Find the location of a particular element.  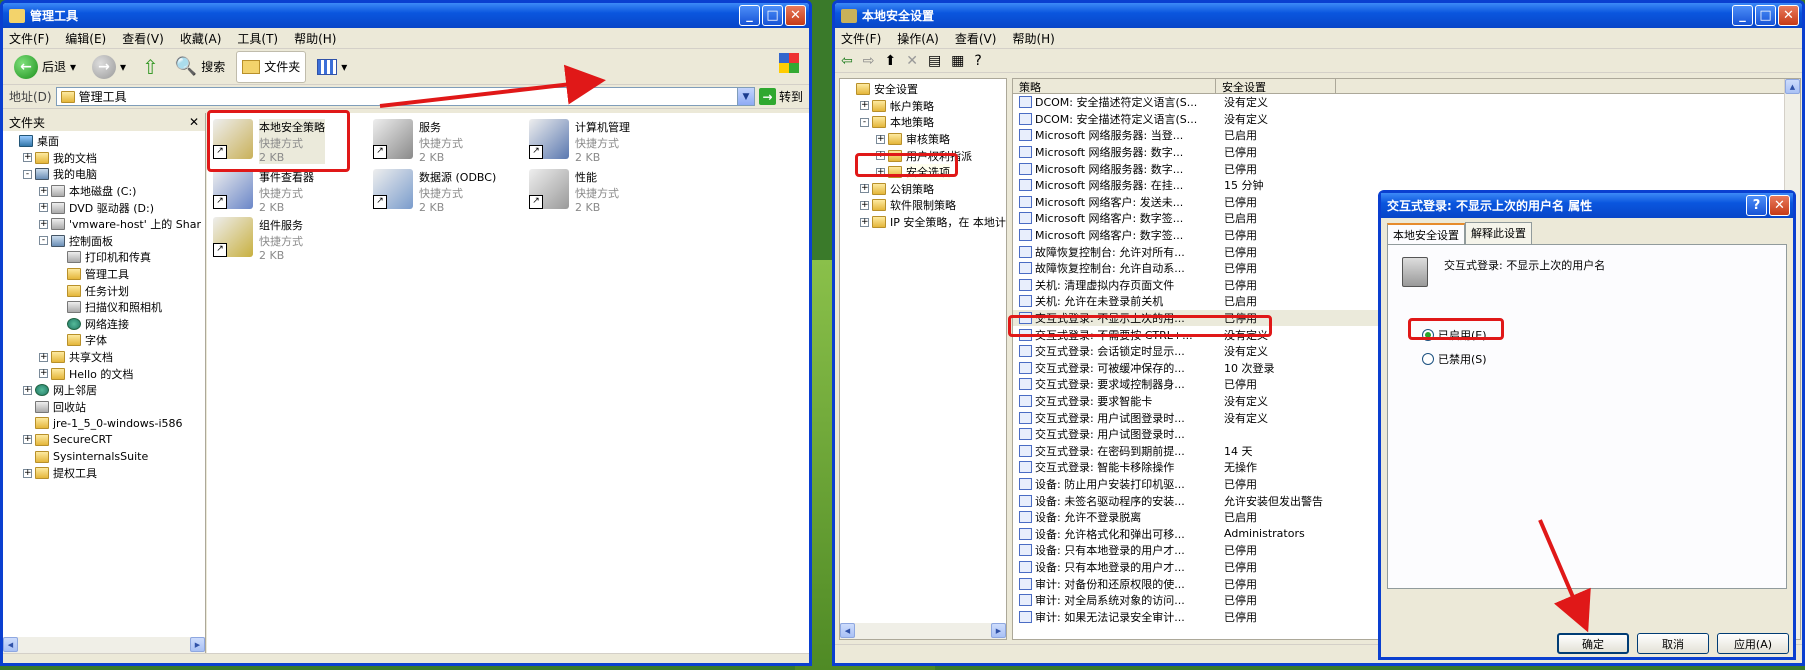

tree-item: + SecureCRT is located at coordinates (104, 440).